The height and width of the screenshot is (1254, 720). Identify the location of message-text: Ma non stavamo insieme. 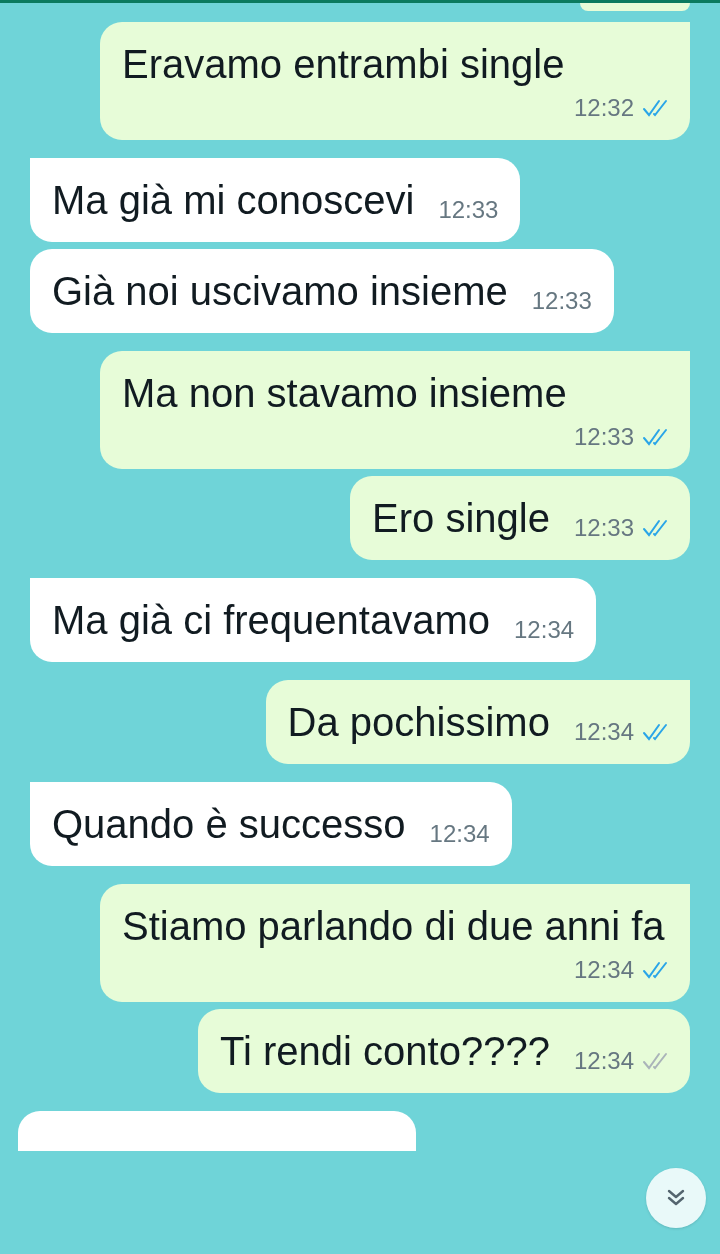
(344, 393).